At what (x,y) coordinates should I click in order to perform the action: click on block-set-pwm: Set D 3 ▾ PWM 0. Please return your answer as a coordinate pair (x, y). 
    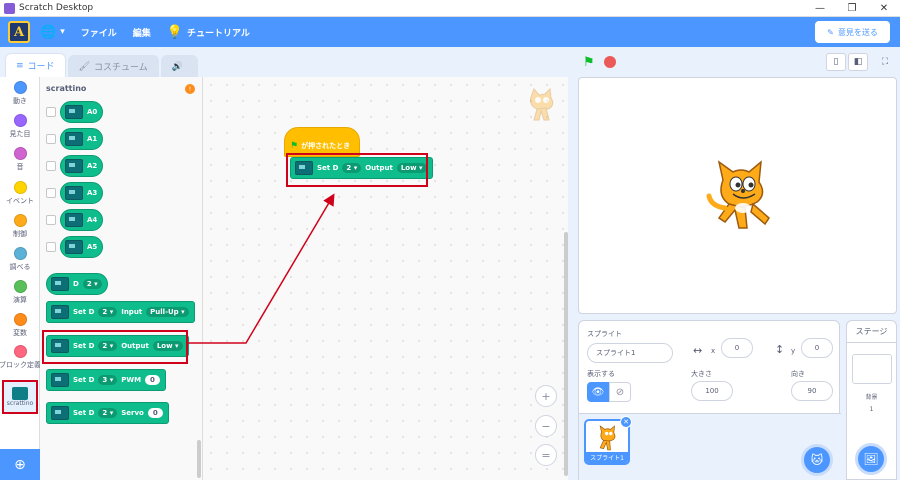
    Looking at the image, I should click on (106, 380).